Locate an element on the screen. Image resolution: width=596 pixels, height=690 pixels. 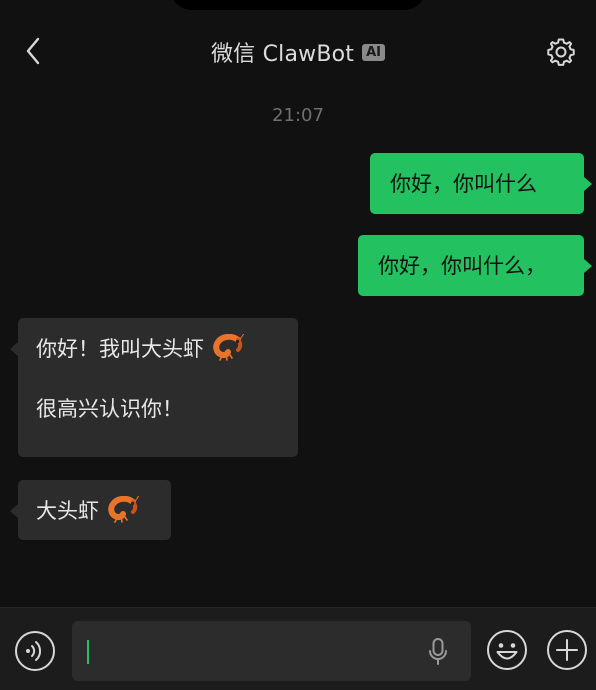
incoming-message: 大头虾 is located at coordinates (90, 510).